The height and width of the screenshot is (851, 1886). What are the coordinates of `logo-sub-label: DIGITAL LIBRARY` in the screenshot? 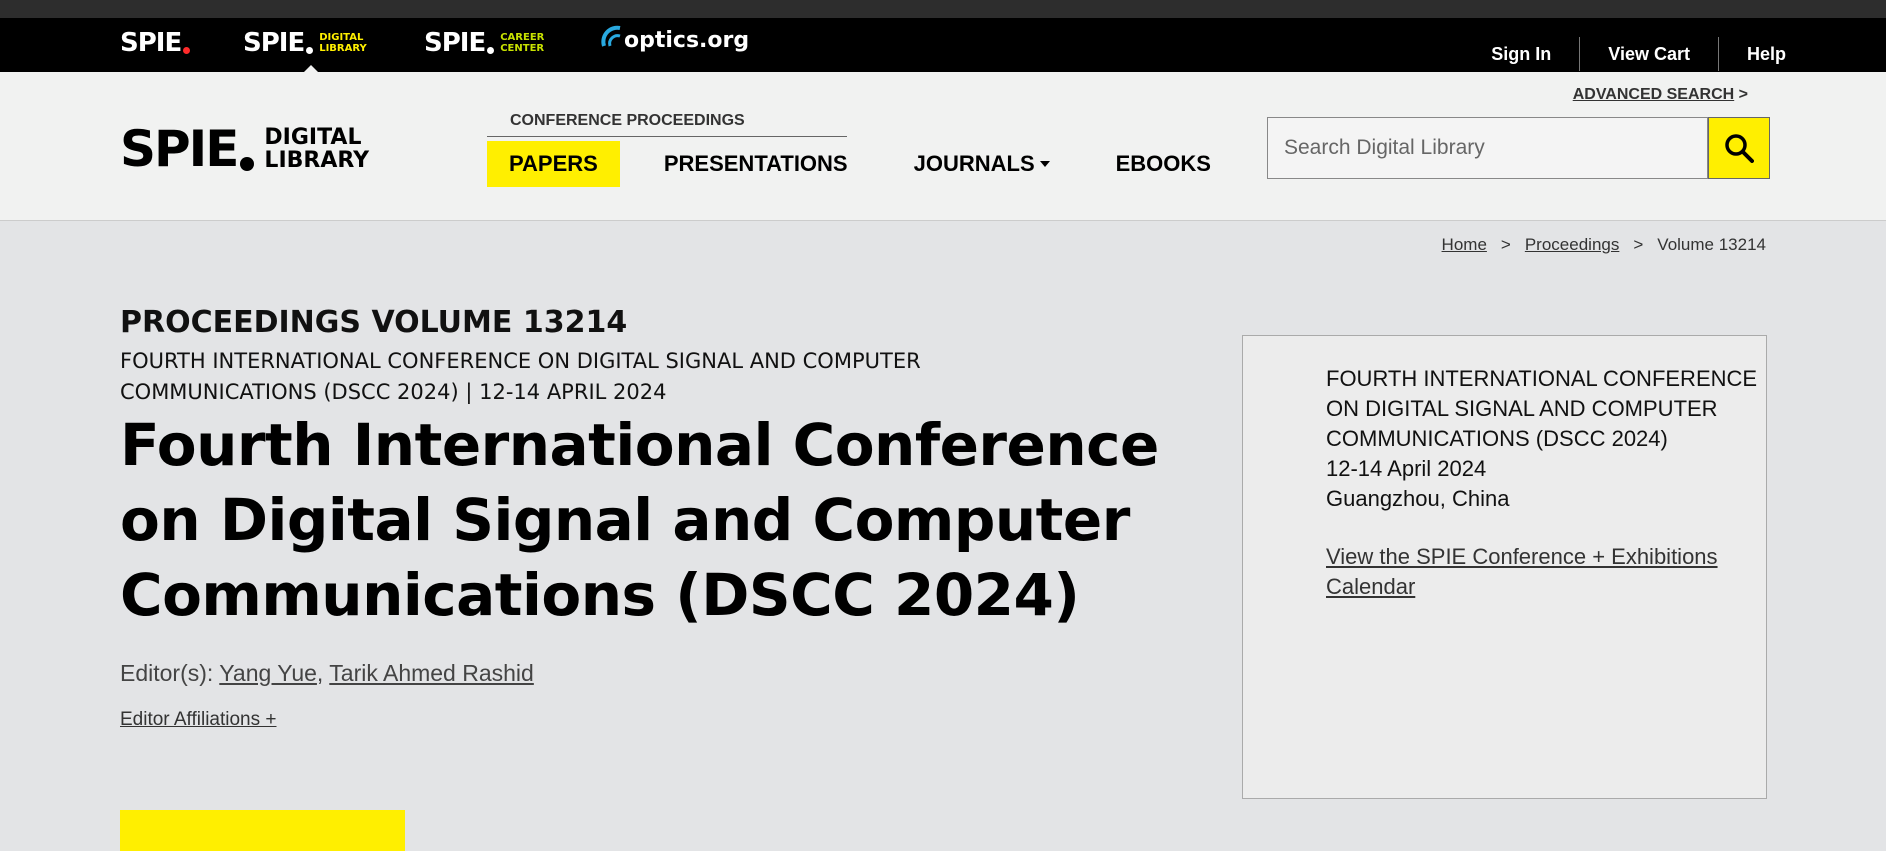 It's located at (316, 149).